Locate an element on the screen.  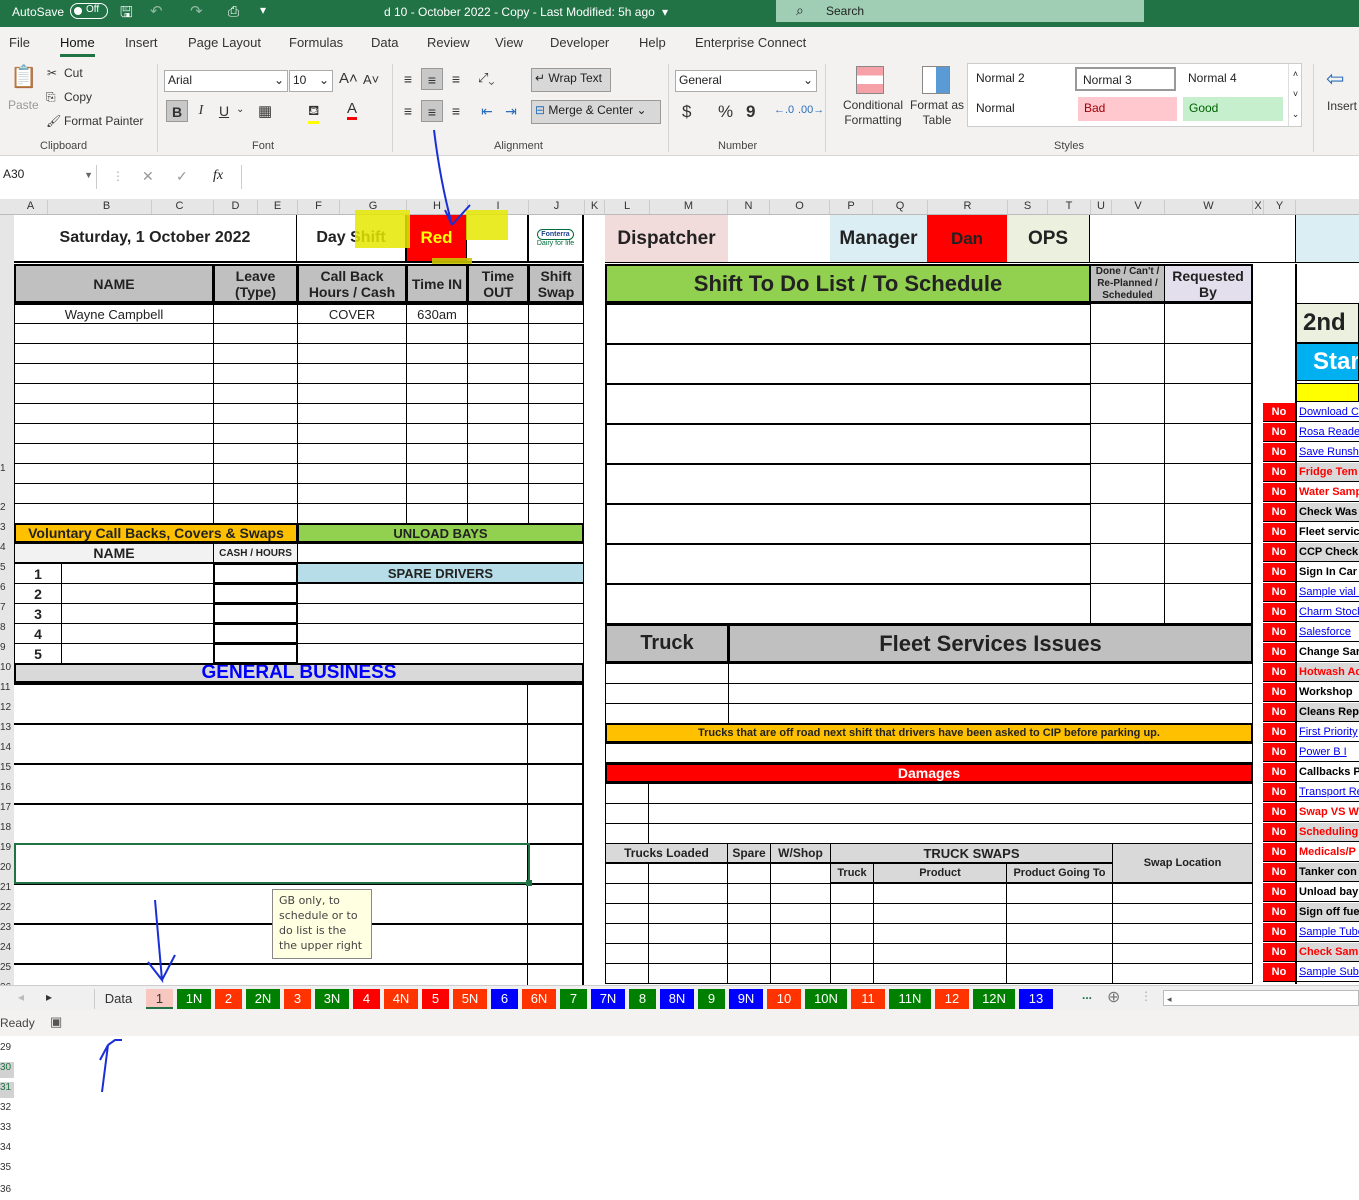
sheet-tab-11: 11 is located at coordinates (868, 999).